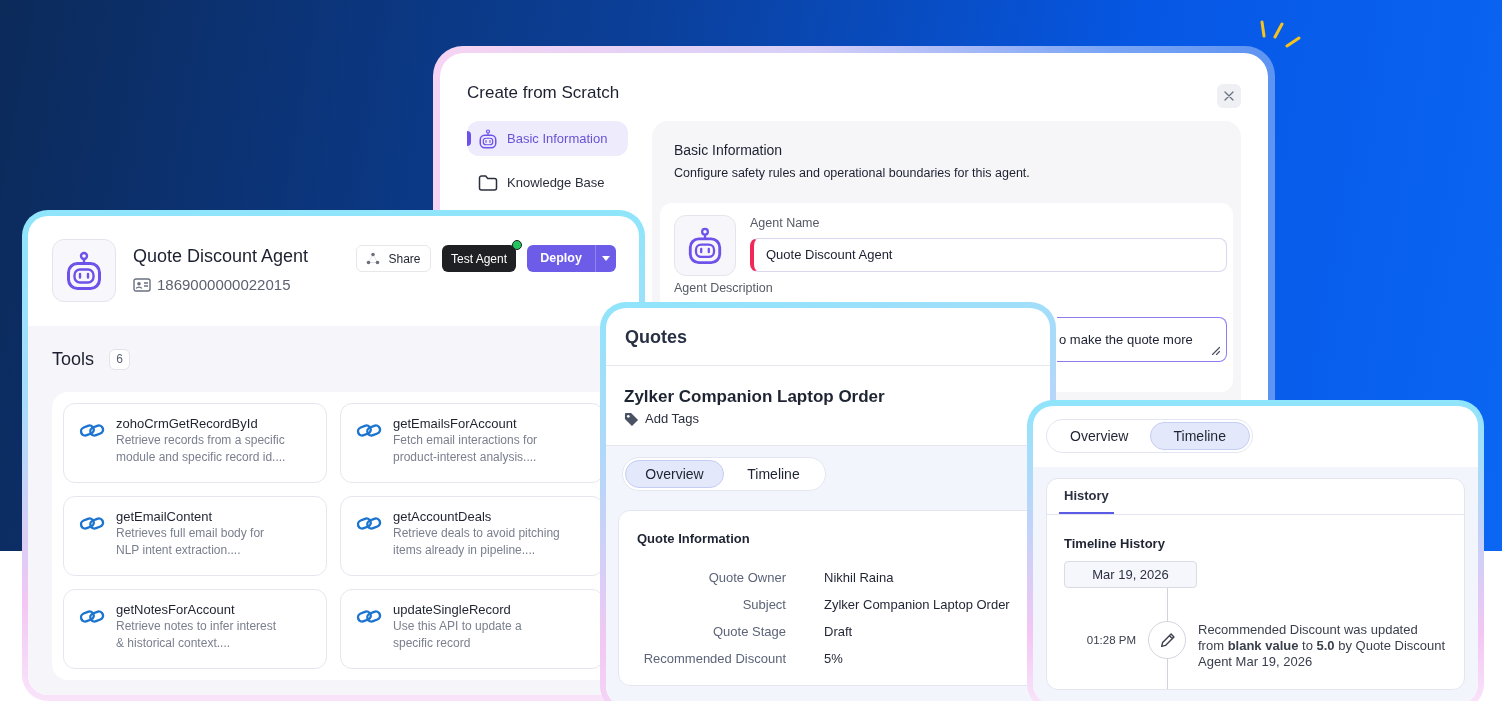 Image resolution: width=1502 pixels, height=701 pixels. I want to click on field-label: Subject, so click(764, 605).